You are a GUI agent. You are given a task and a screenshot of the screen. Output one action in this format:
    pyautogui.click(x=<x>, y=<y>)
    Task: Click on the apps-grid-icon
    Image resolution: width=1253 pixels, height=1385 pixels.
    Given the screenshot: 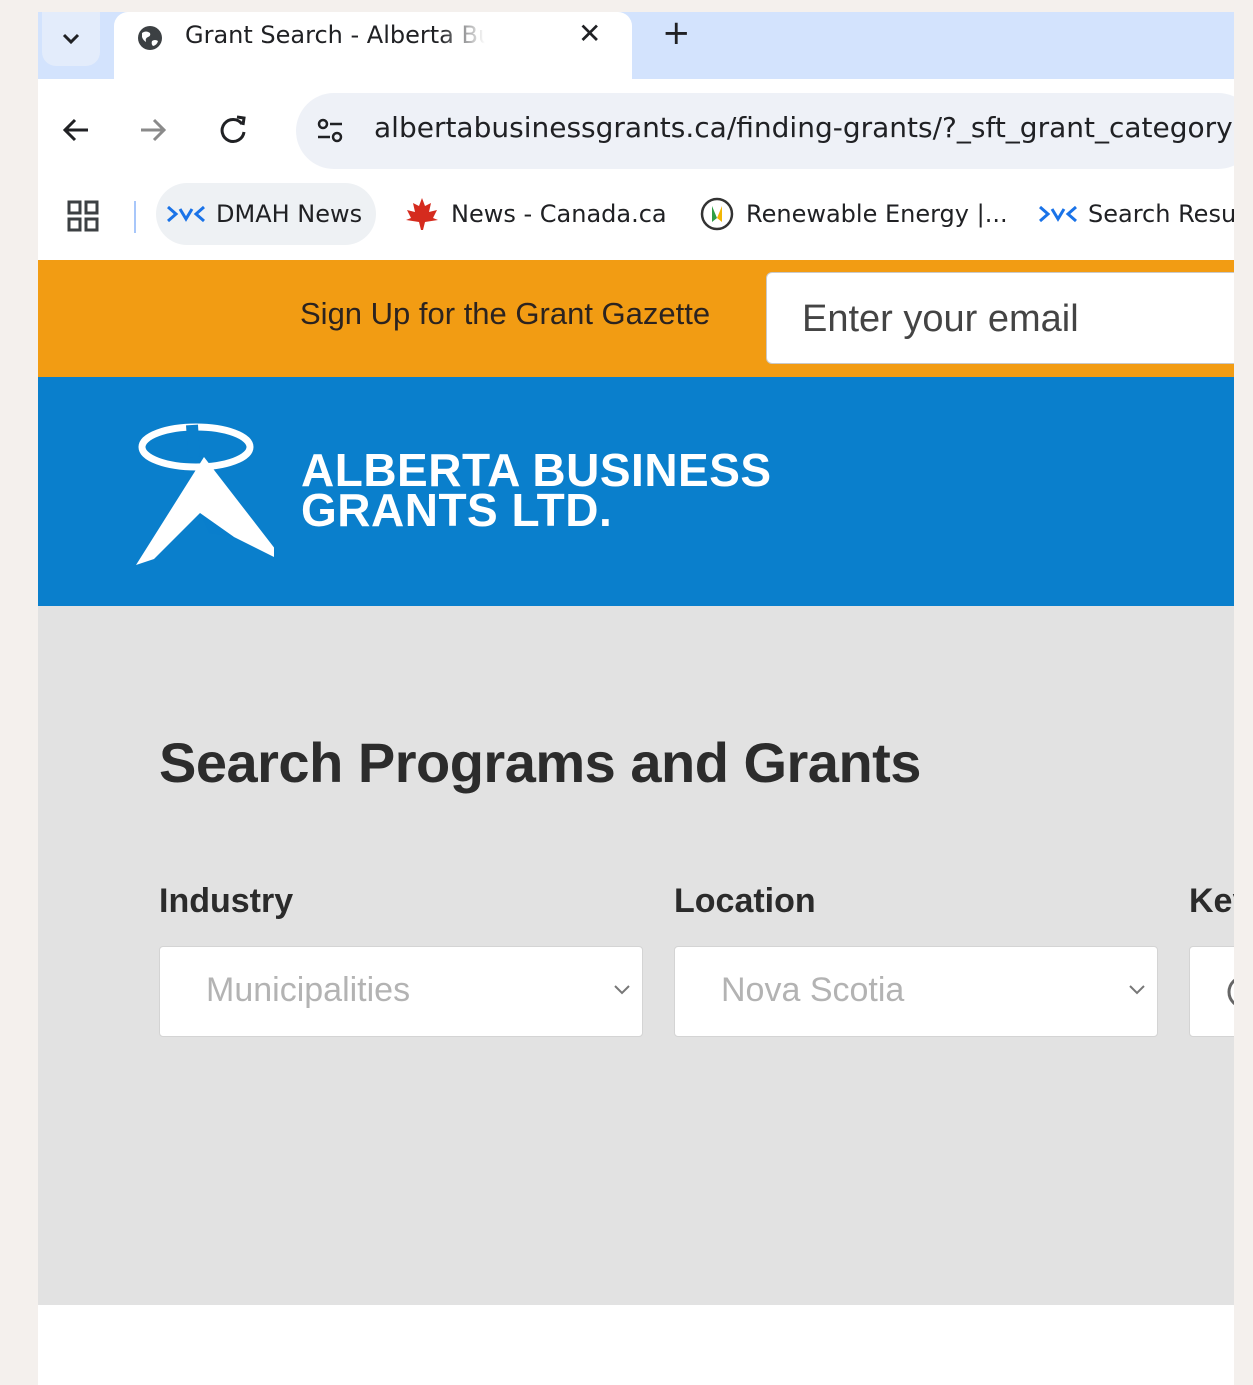 What is the action you would take?
    pyautogui.click(x=83, y=216)
    